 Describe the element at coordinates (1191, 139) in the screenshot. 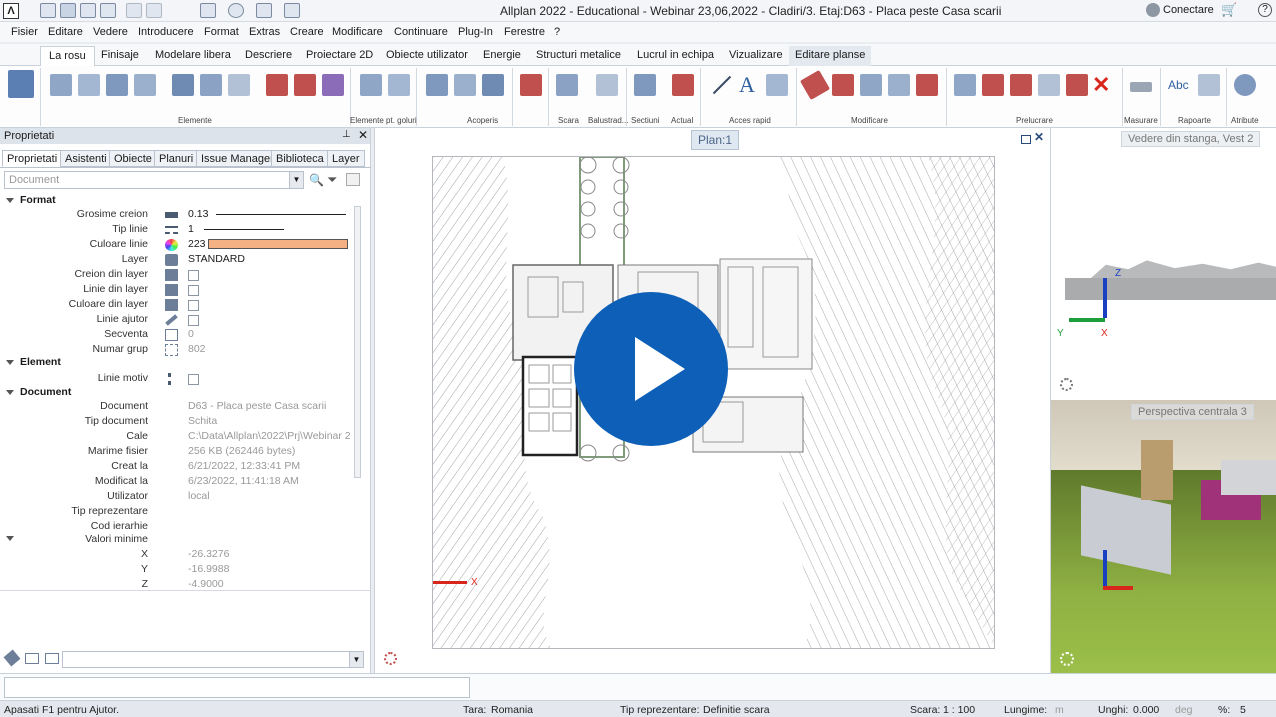

I see `left-view-label: Vedere din stanga, Vest 2` at that location.